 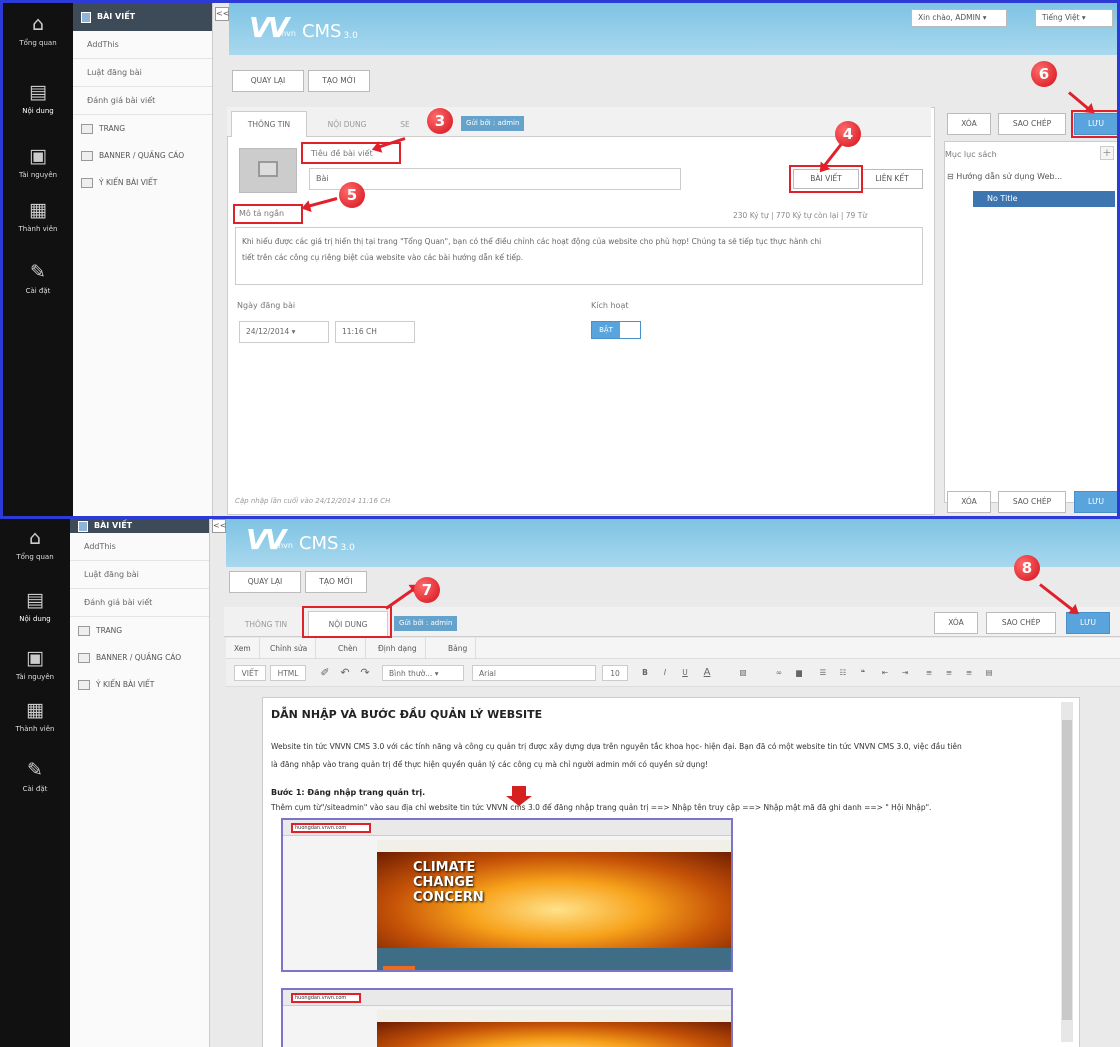 What do you see at coordinates (266, 539) in the screenshot?
I see `logo-mark-icon: VV` at bounding box center [266, 539].